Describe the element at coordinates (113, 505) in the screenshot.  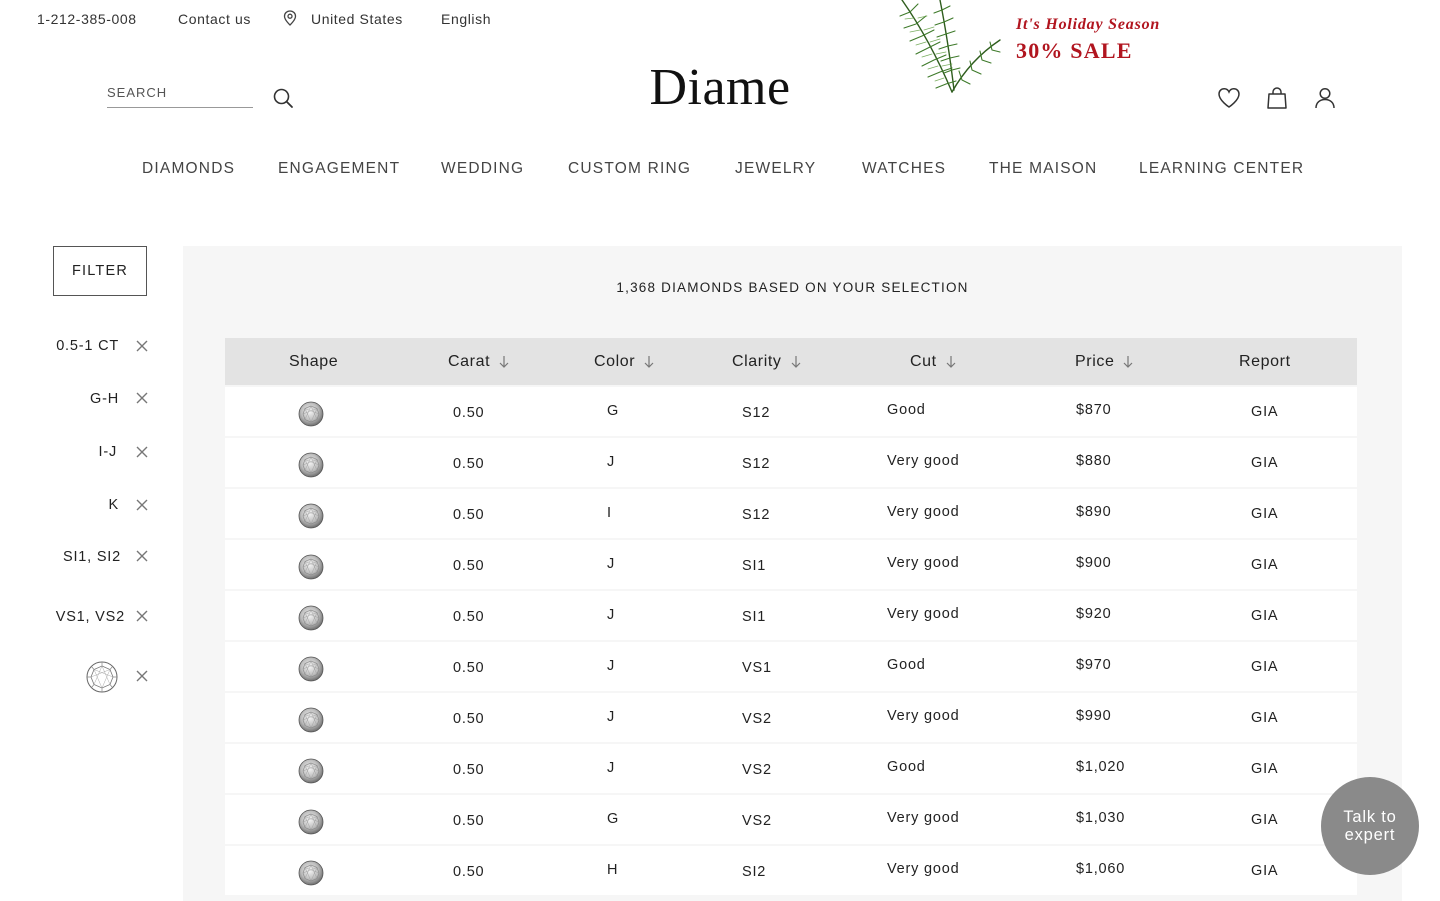
I see `filter-chip-color-k: K` at that location.